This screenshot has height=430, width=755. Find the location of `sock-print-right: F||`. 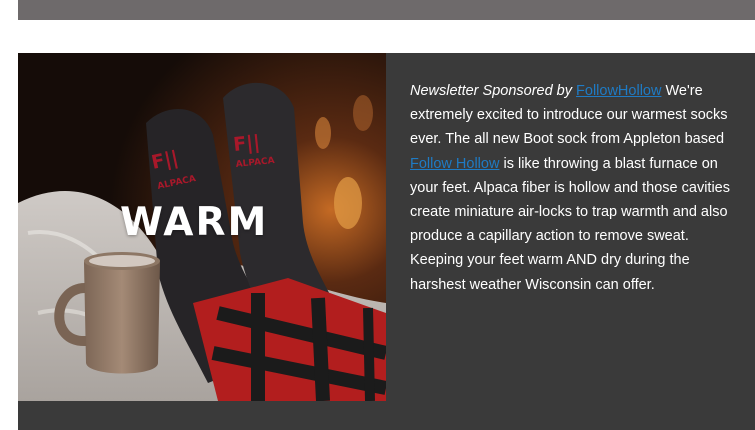

sock-print-right: F|| is located at coordinates (246, 143).